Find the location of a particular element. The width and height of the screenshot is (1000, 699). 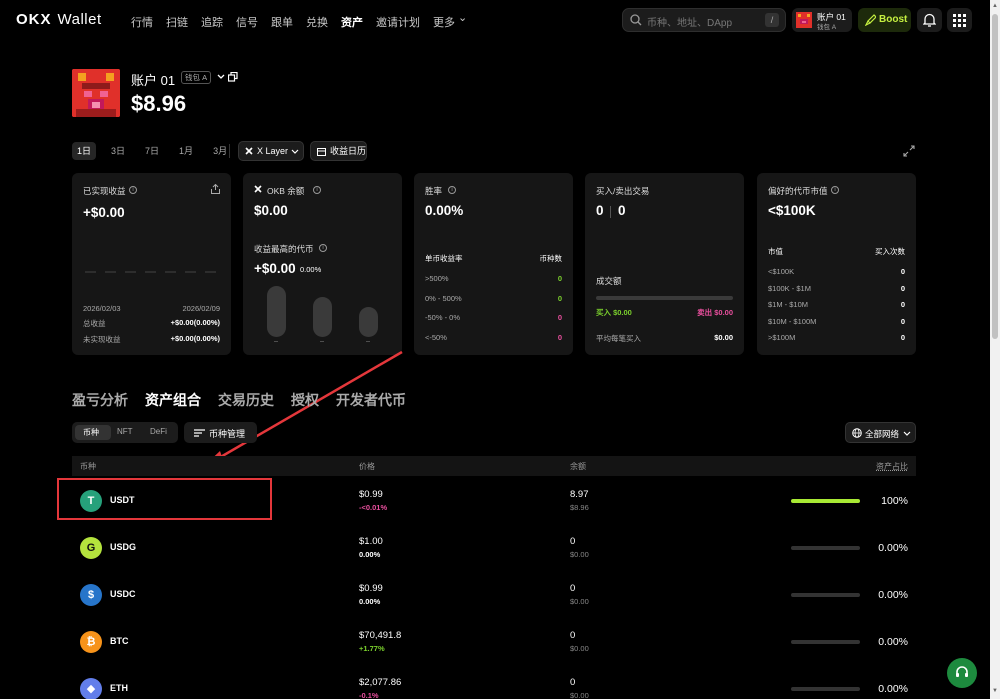

period-option: 3日 is located at coordinates (118, 151).